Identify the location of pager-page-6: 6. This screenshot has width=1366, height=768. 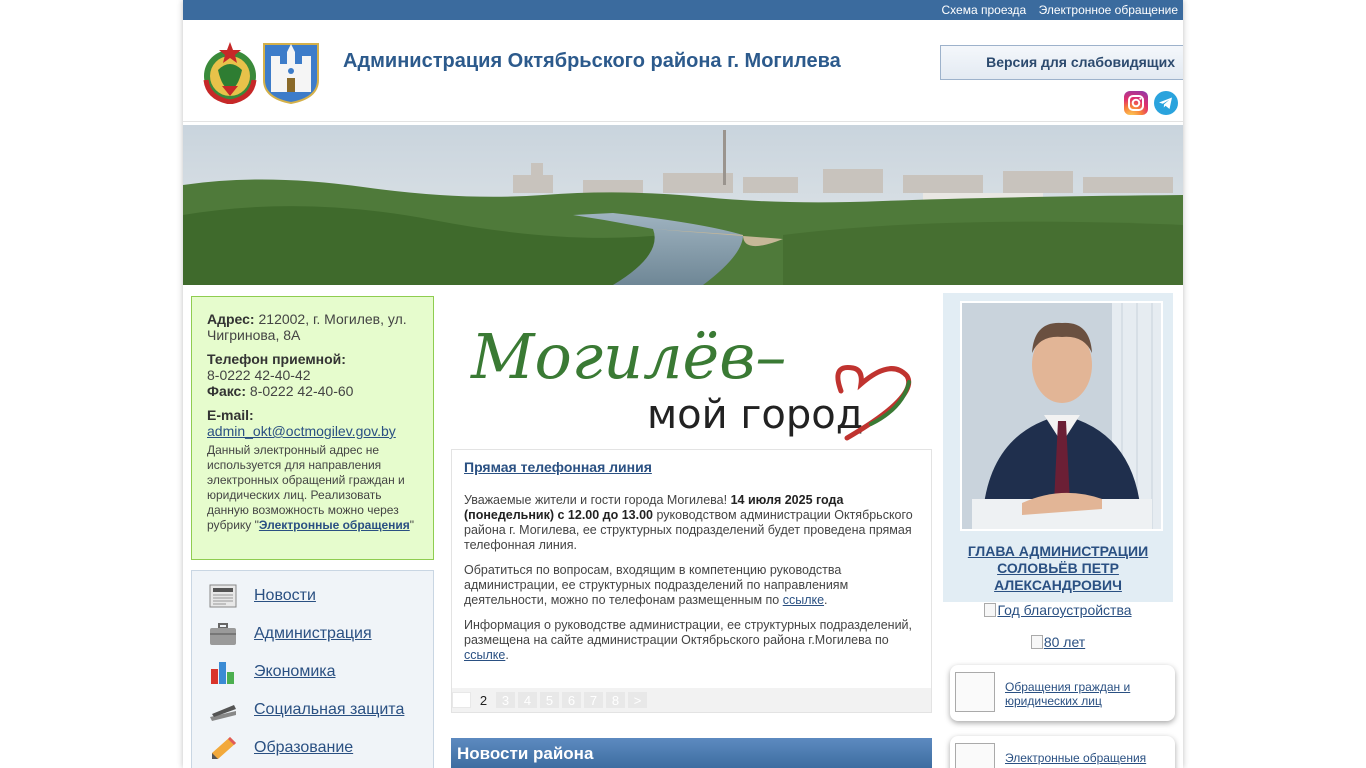
(571, 700).